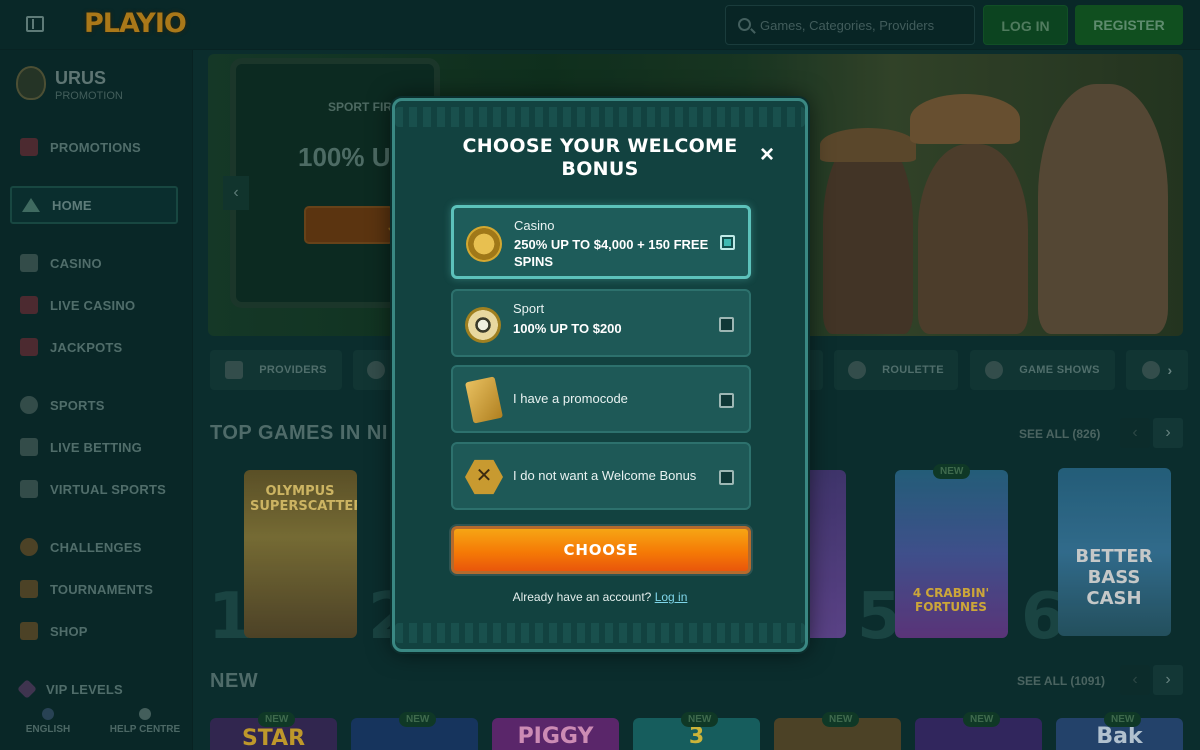 This screenshot has width=1200, height=750. I want to click on search-input, so click(865, 25).